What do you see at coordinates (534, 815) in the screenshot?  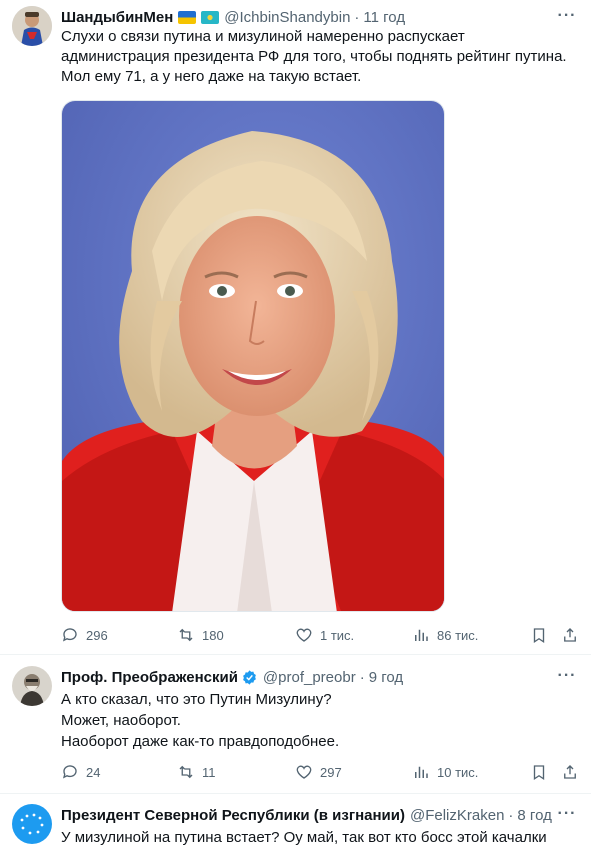 I see `timestamp: 8 год` at bounding box center [534, 815].